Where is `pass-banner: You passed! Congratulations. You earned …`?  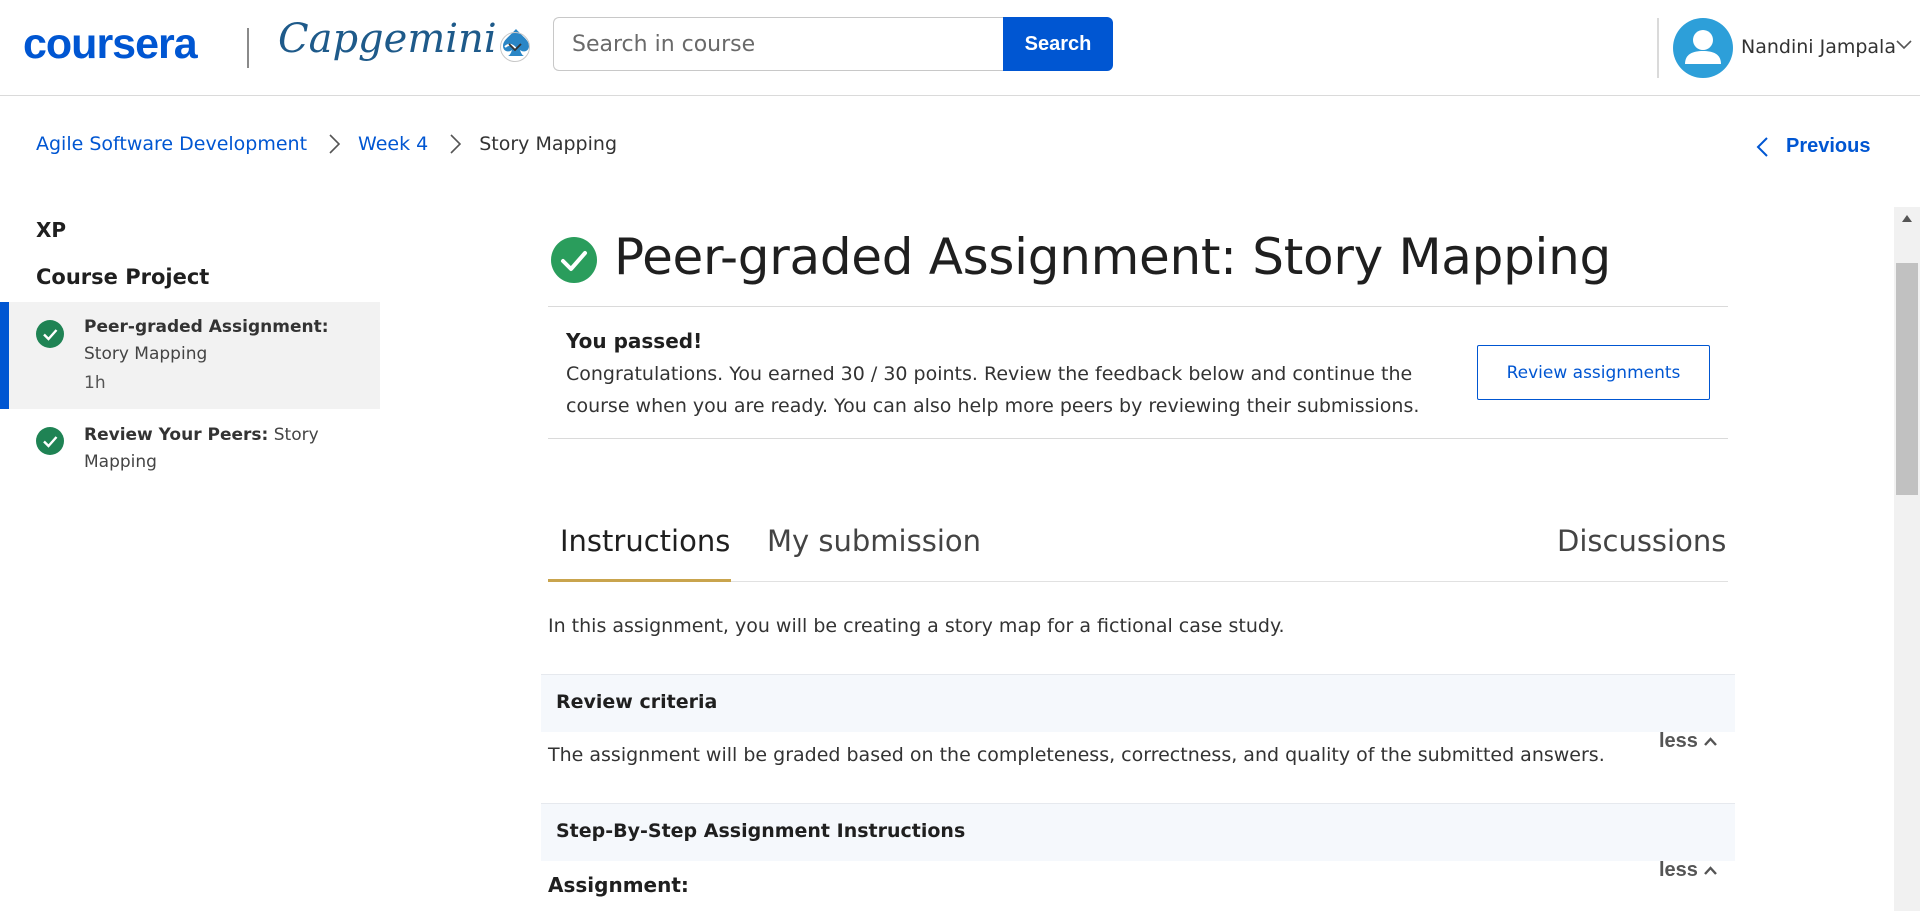 pass-banner: You passed! Congratulations. You earned … is located at coordinates (1138, 372).